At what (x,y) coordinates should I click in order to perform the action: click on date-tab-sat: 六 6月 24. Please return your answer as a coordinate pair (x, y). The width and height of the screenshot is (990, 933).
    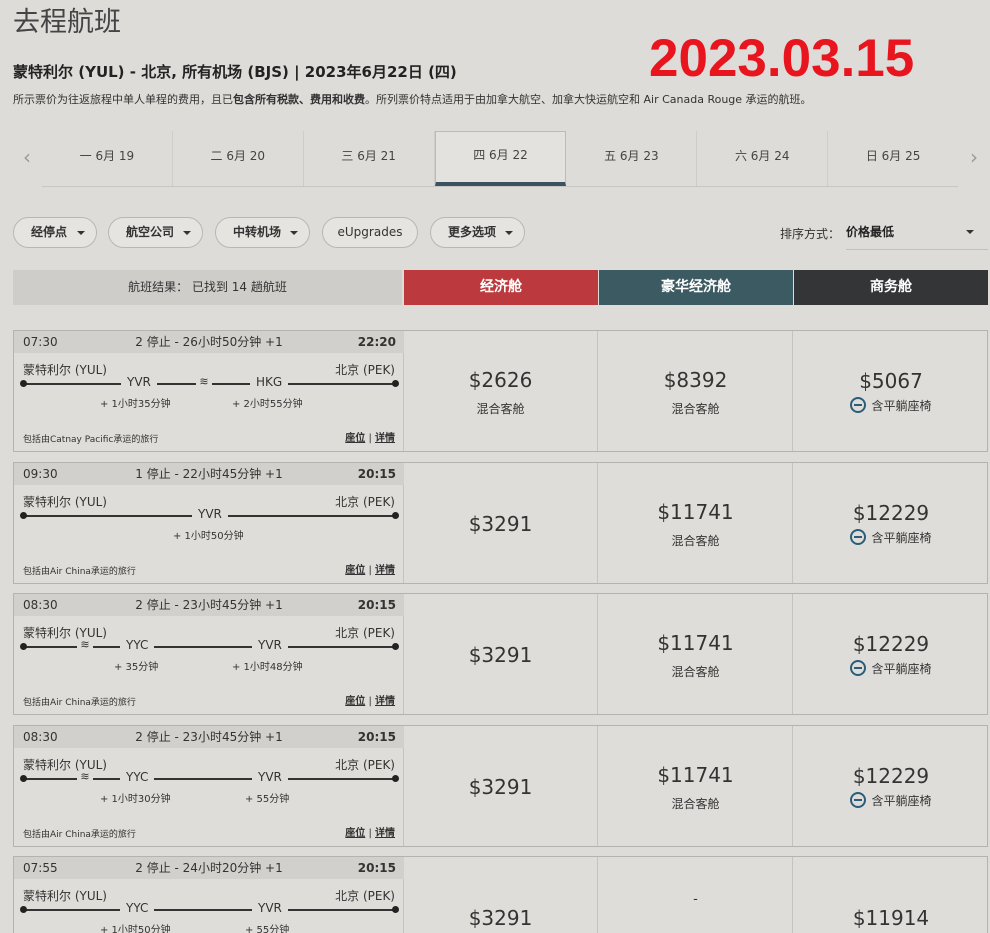
    Looking at the image, I should click on (763, 158).